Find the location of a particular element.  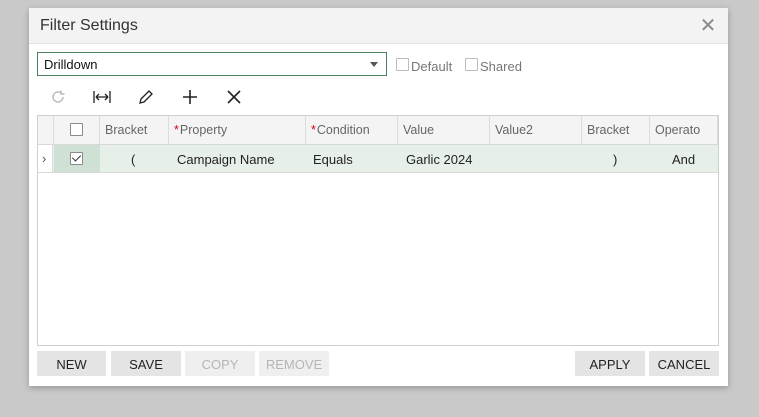

chevron-right-icon: › is located at coordinates (44, 158).